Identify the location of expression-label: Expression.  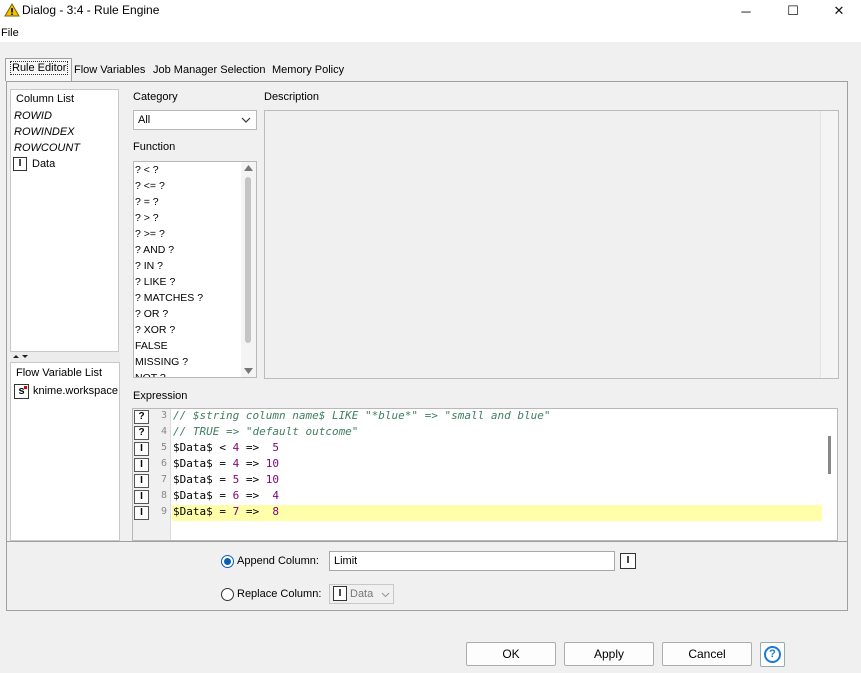
(160, 396).